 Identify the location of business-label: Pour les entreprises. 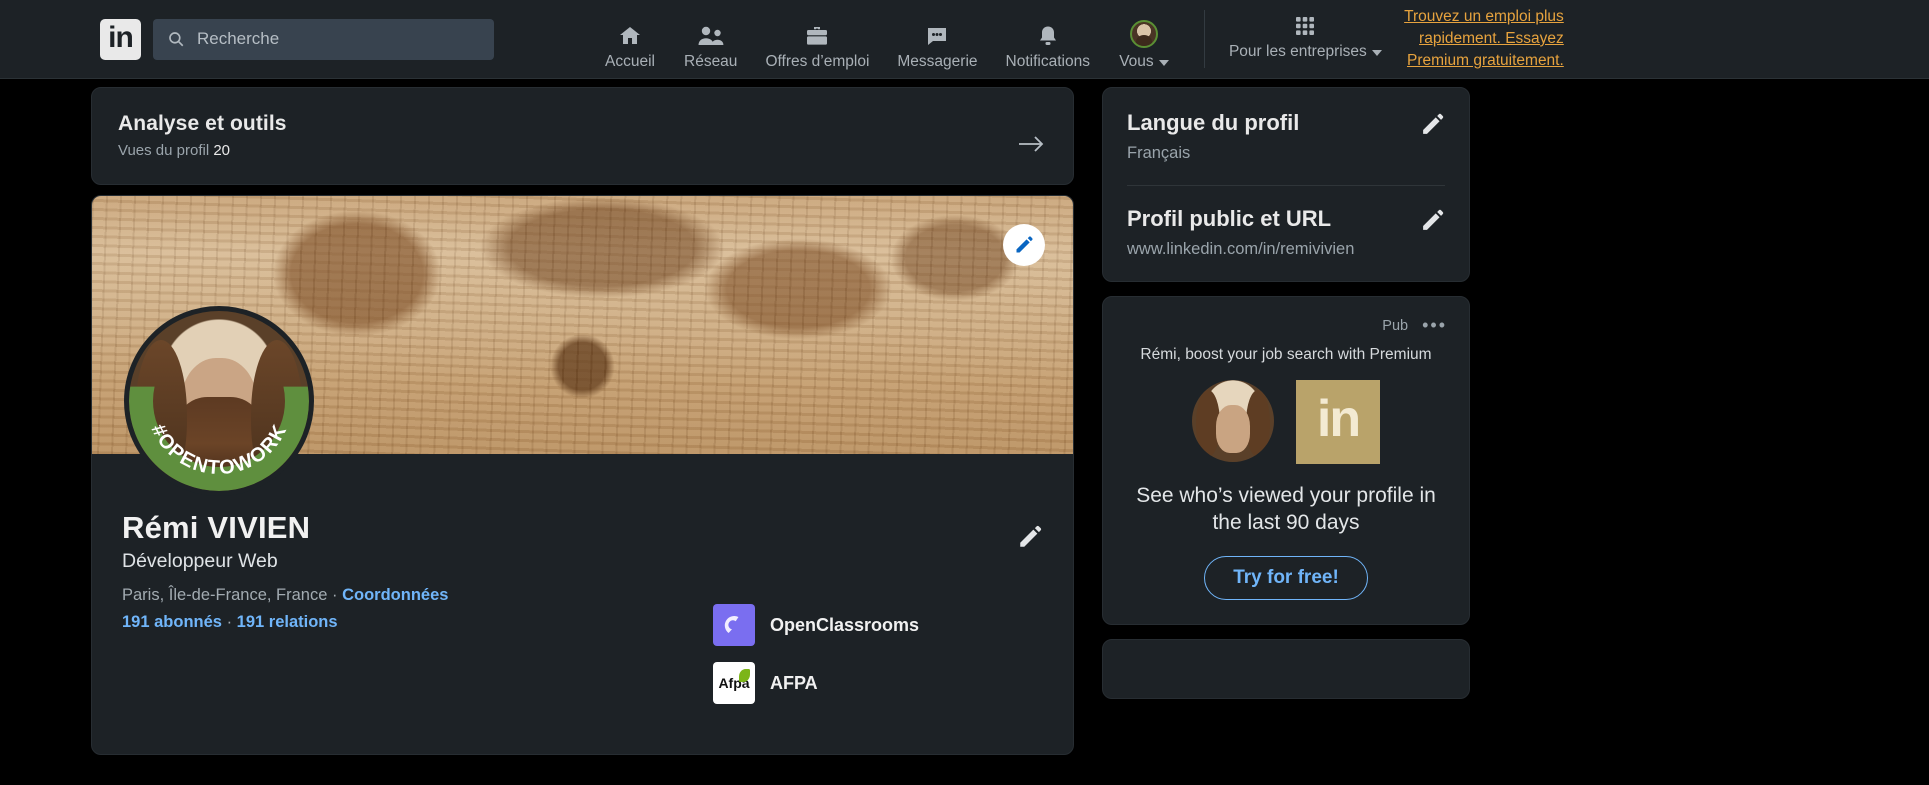
(1305, 52).